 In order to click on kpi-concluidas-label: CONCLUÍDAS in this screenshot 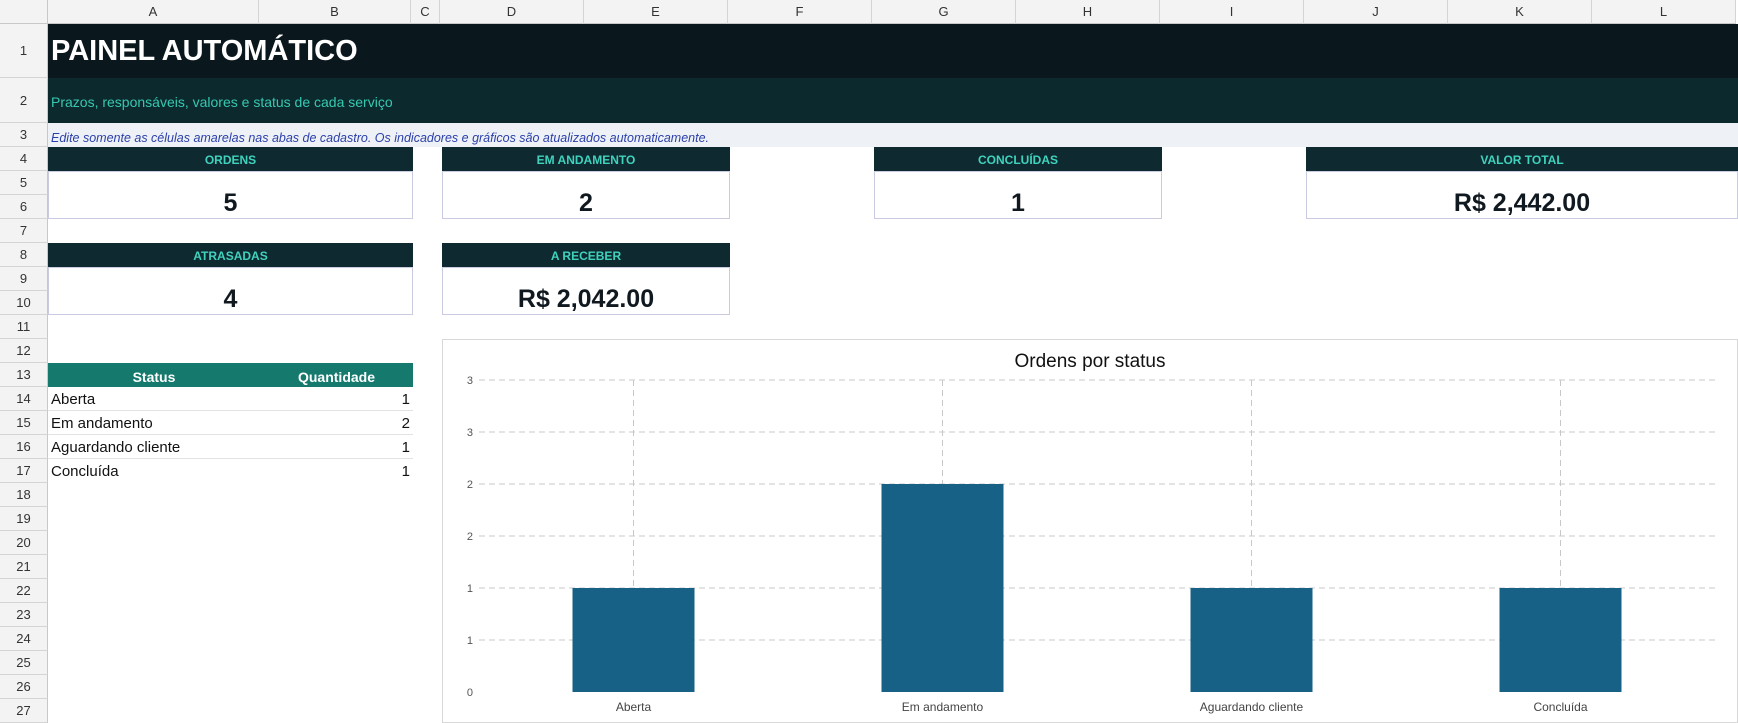, I will do `click(1018, 159)`.